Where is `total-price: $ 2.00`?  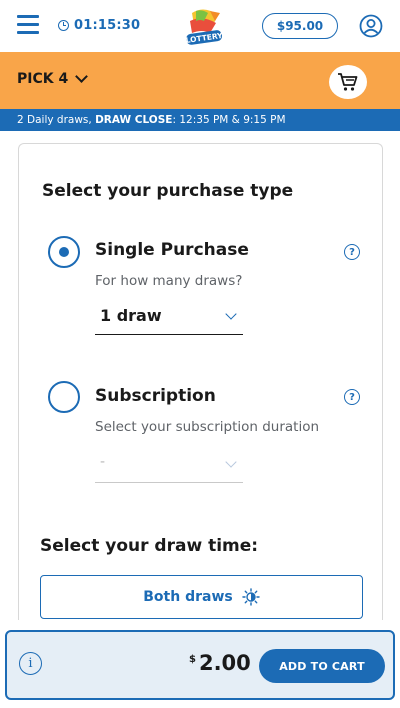
total-price: $ 2.00 is located at coordinates (220, 663).